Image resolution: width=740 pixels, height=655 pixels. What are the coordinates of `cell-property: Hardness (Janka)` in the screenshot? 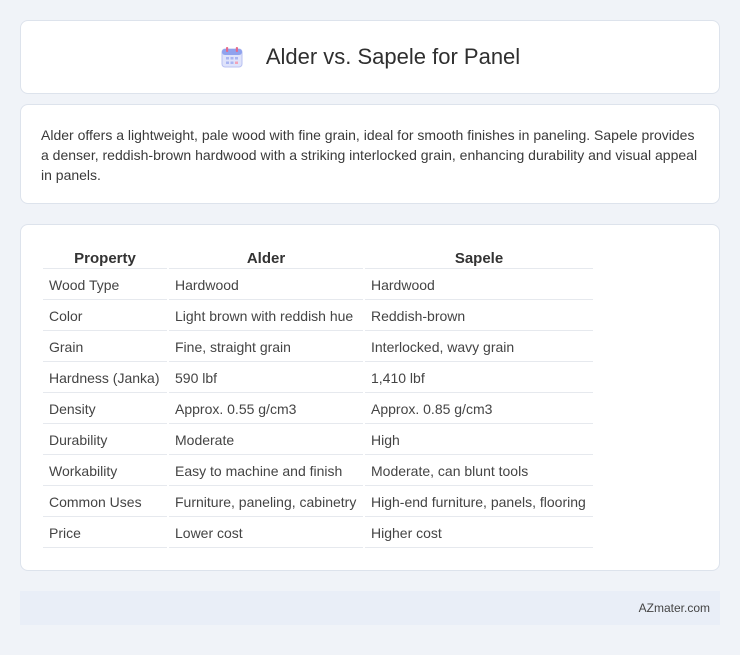 It's located at (105, 378).